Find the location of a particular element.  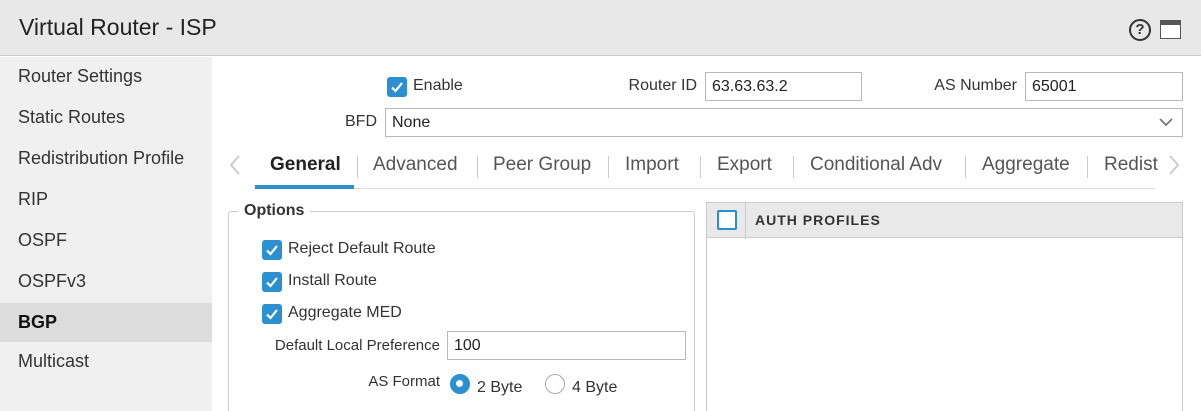

enable-checkbox is located at coordinates (397, 87).